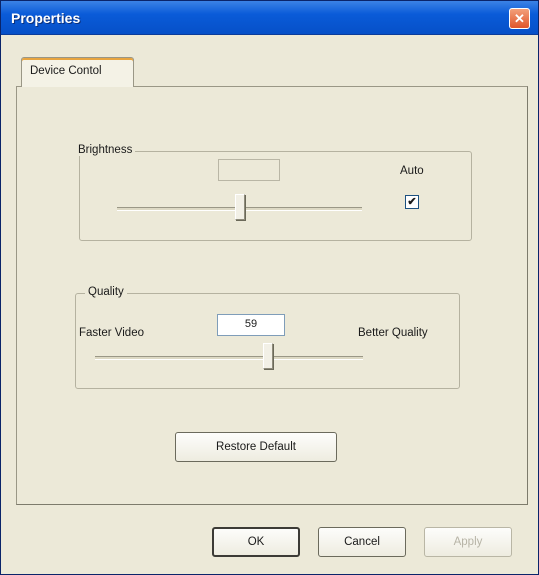 The height and width of the screenshot is (575, 539). I want to click on better-quality-label: Better Quality, so click(393, 333).